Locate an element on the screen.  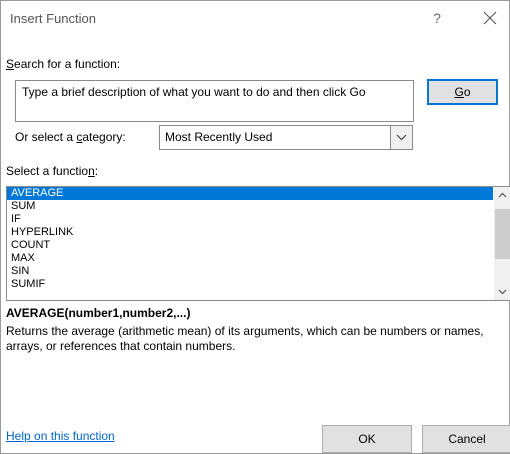
scroll-thumb is located at coordinates (502, 234).